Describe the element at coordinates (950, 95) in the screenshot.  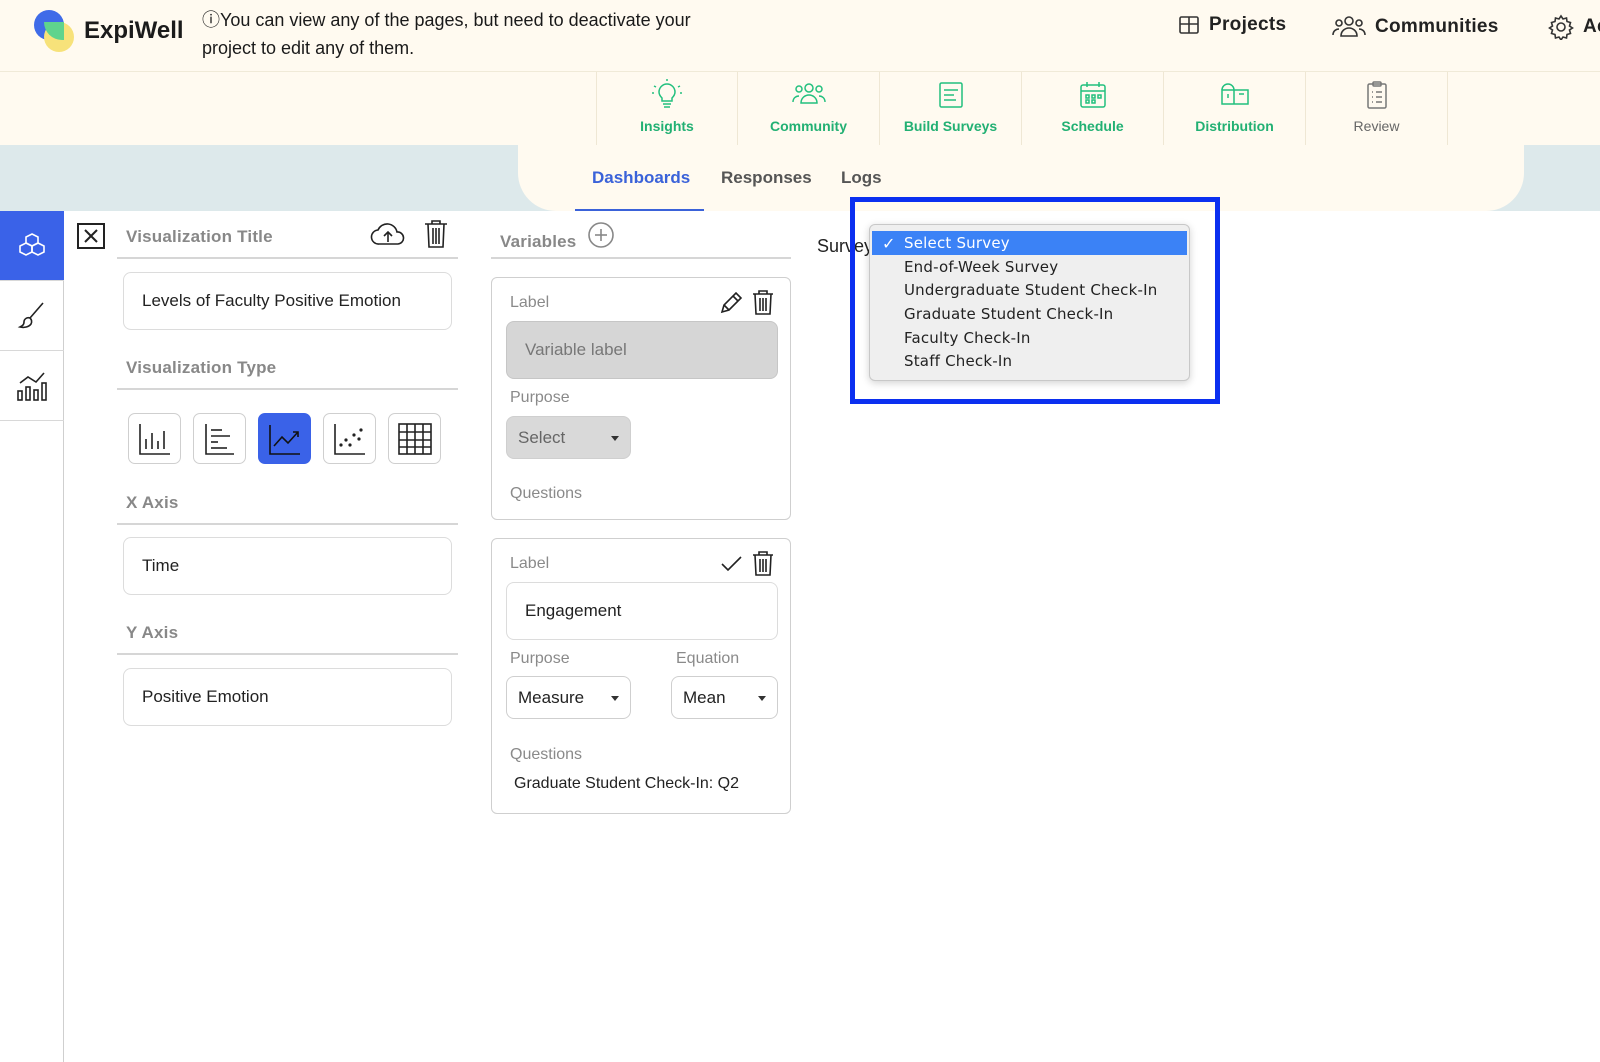
I see `form-icon` at that location.